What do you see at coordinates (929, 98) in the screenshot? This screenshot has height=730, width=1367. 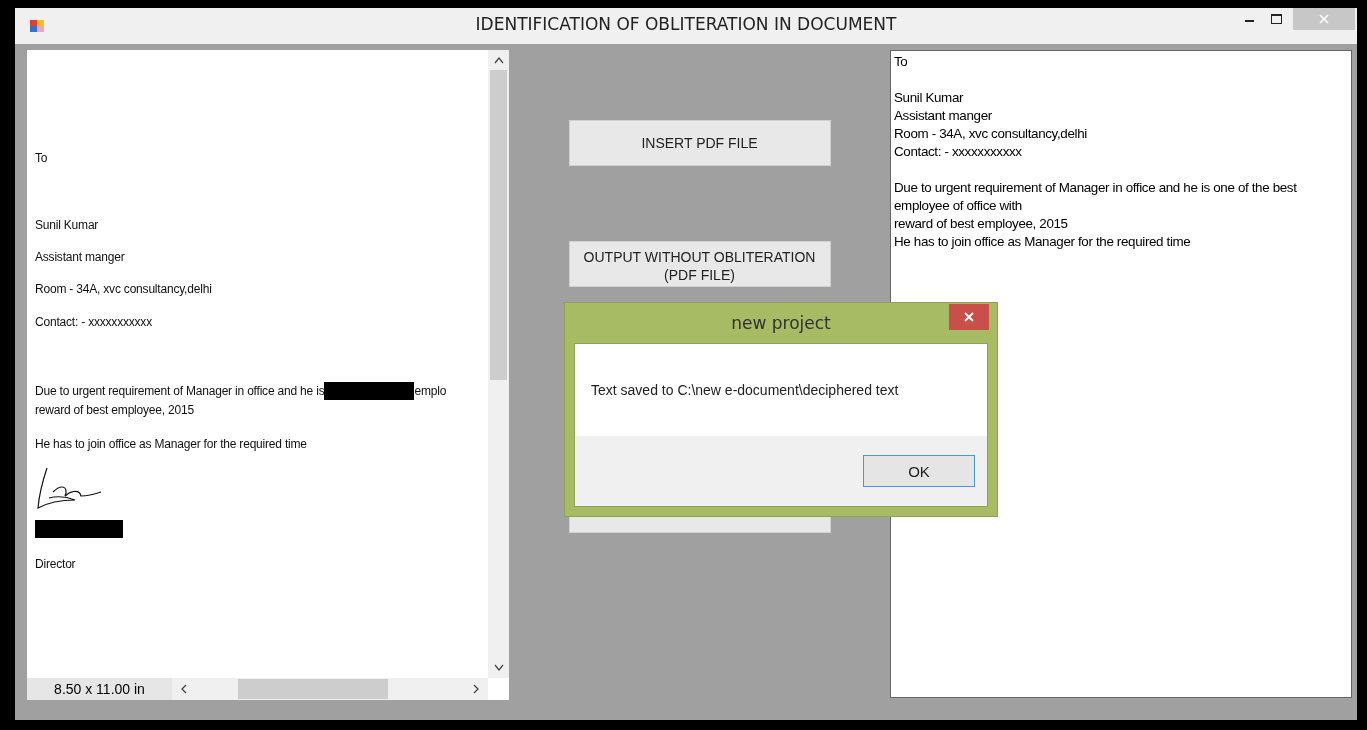 I see `output-text: Sunil Kumar` at bounding box center [929, 98].